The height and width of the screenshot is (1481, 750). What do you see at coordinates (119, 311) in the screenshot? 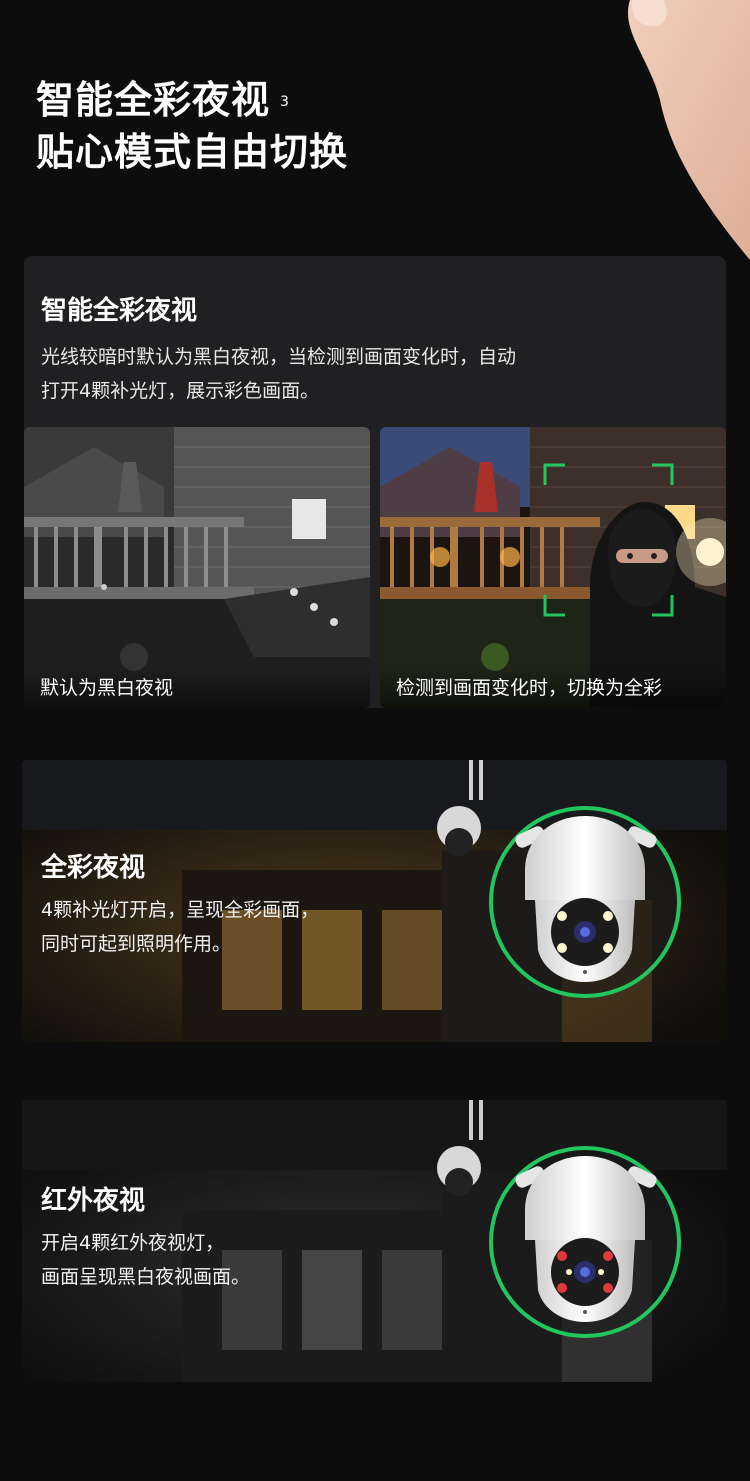
I see `card-title: 智能全彩夜视` at bounding box center [119, 311].